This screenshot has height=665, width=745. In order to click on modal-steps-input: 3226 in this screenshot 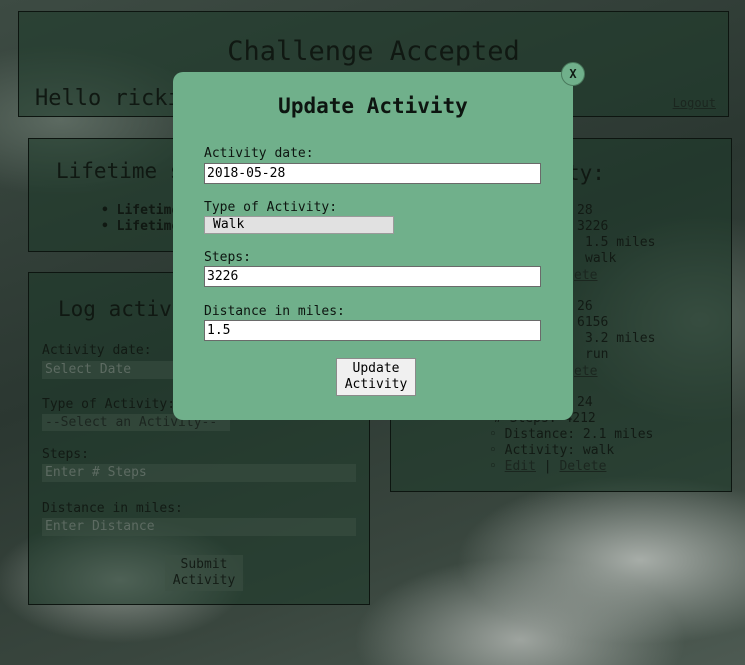, I will do `click(372, 276)`.